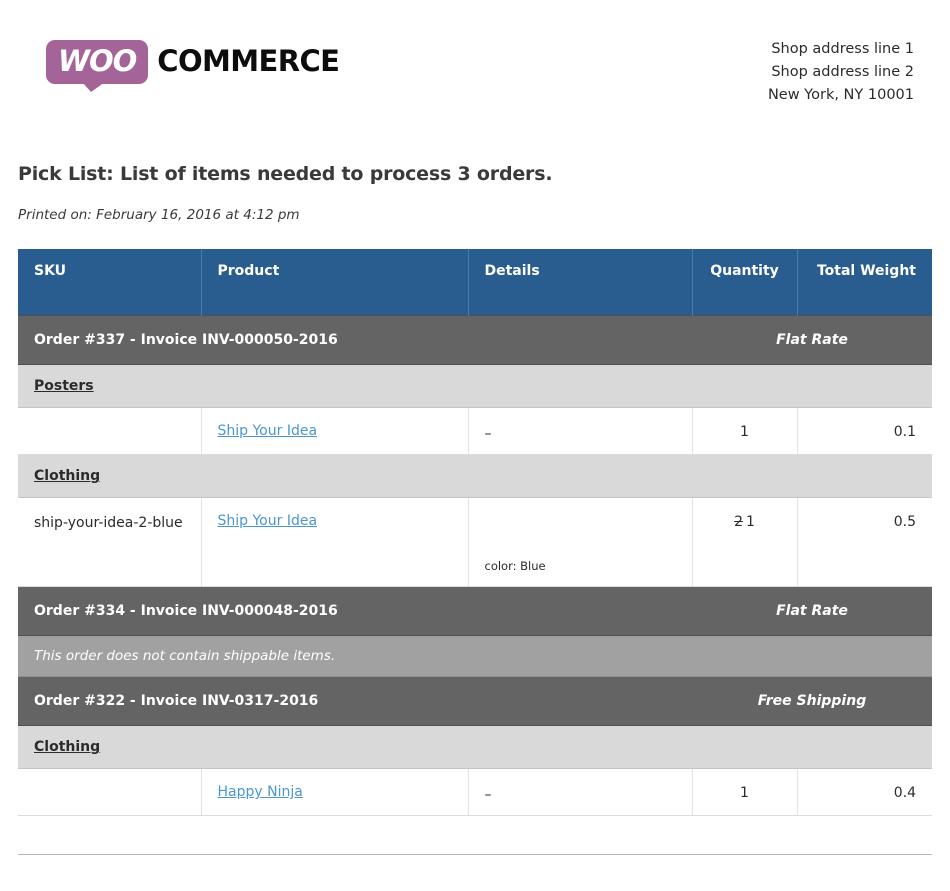  Describe the element at coordinates (110, 542) in the screenshot. I see `cell-sku: ship-your-idea-2-blue` at that location.